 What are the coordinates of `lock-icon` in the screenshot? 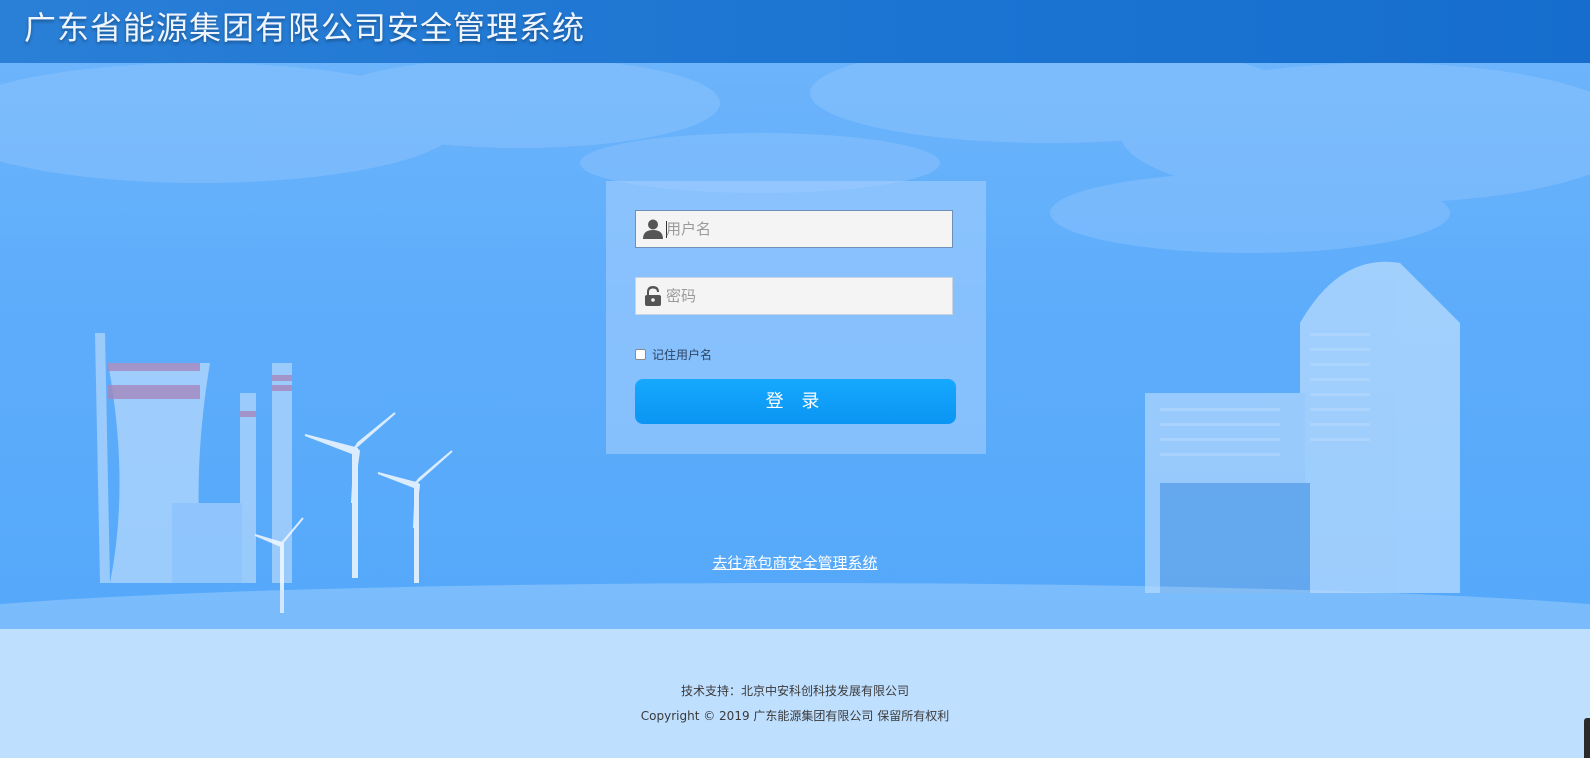 It's located at (653, 296).